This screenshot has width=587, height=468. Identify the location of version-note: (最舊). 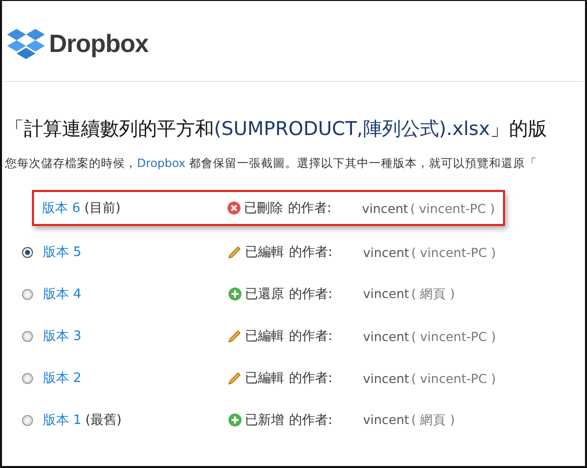
(103, 420).